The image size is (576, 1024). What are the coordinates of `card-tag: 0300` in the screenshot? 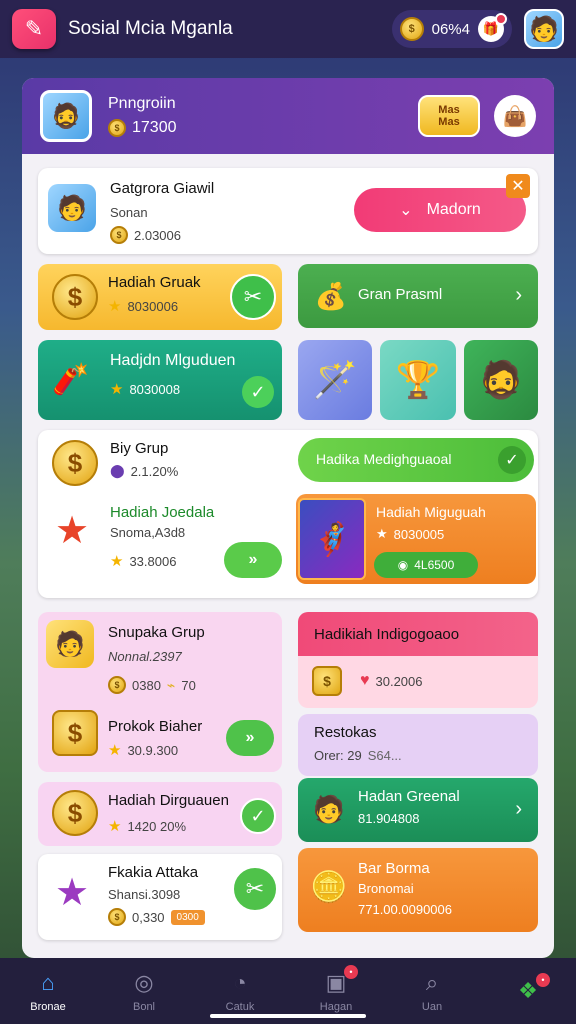 It's located at (187, 917).